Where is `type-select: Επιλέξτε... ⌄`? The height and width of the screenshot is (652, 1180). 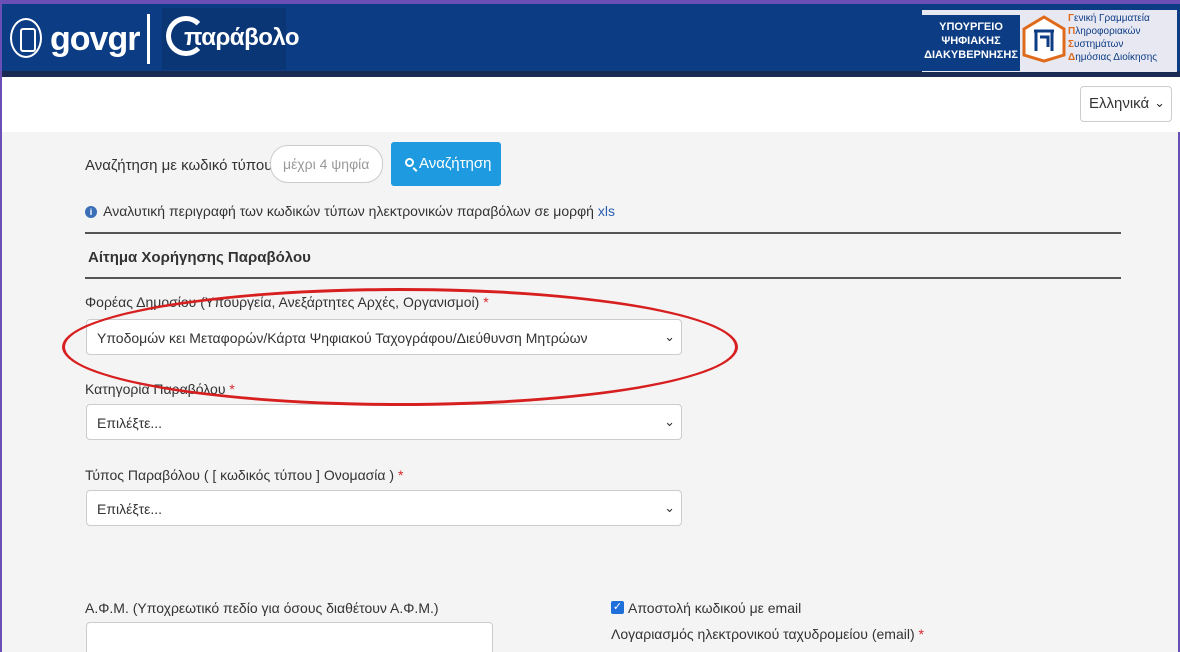
type-select: Επιλέξτε... ⌄ is located at coordinates (384, 508).